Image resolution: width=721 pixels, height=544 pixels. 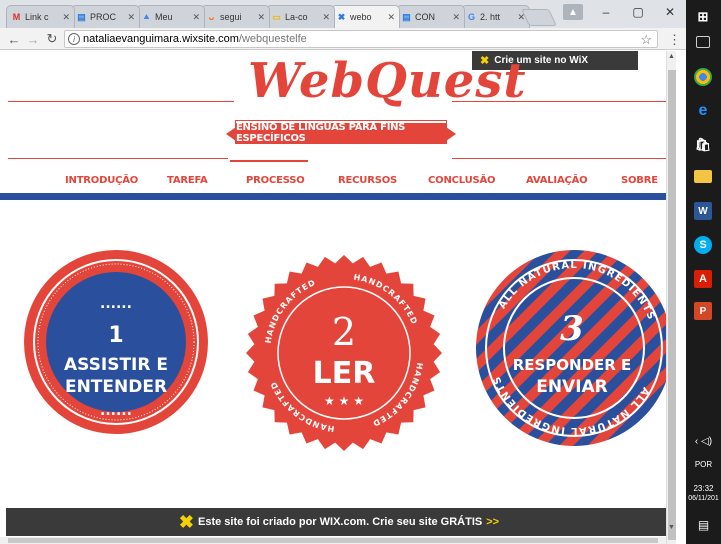 I want to click on browser-tab: ⯅ Meu ✕, so click(x=170, y=16).